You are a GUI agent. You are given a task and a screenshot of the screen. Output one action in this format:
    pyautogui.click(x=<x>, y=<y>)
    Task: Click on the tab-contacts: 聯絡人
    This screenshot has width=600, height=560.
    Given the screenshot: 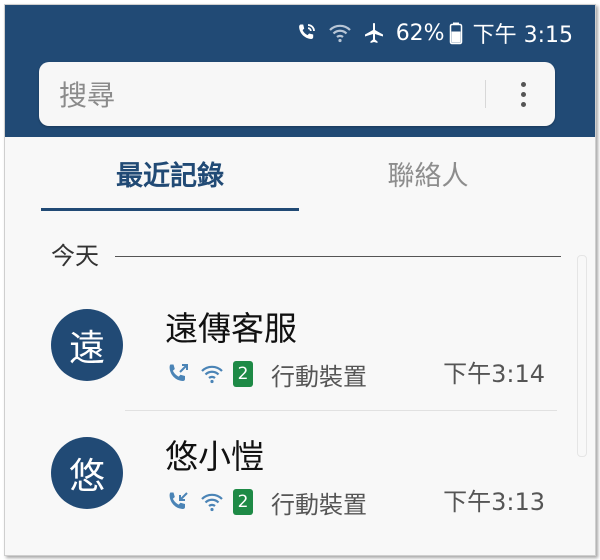 What is the action you would take?
    pyautogui.click(x=428, y=177)
    